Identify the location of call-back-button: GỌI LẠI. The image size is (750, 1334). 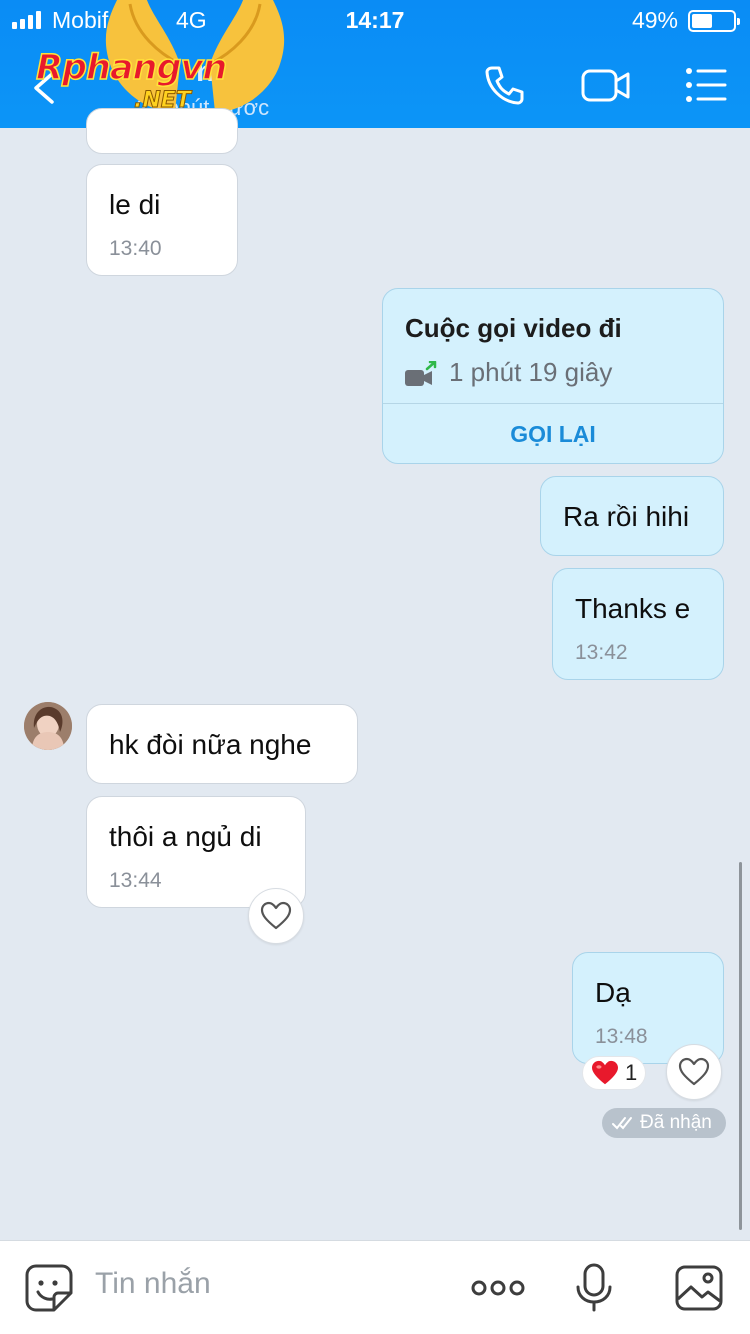
(553, 434).